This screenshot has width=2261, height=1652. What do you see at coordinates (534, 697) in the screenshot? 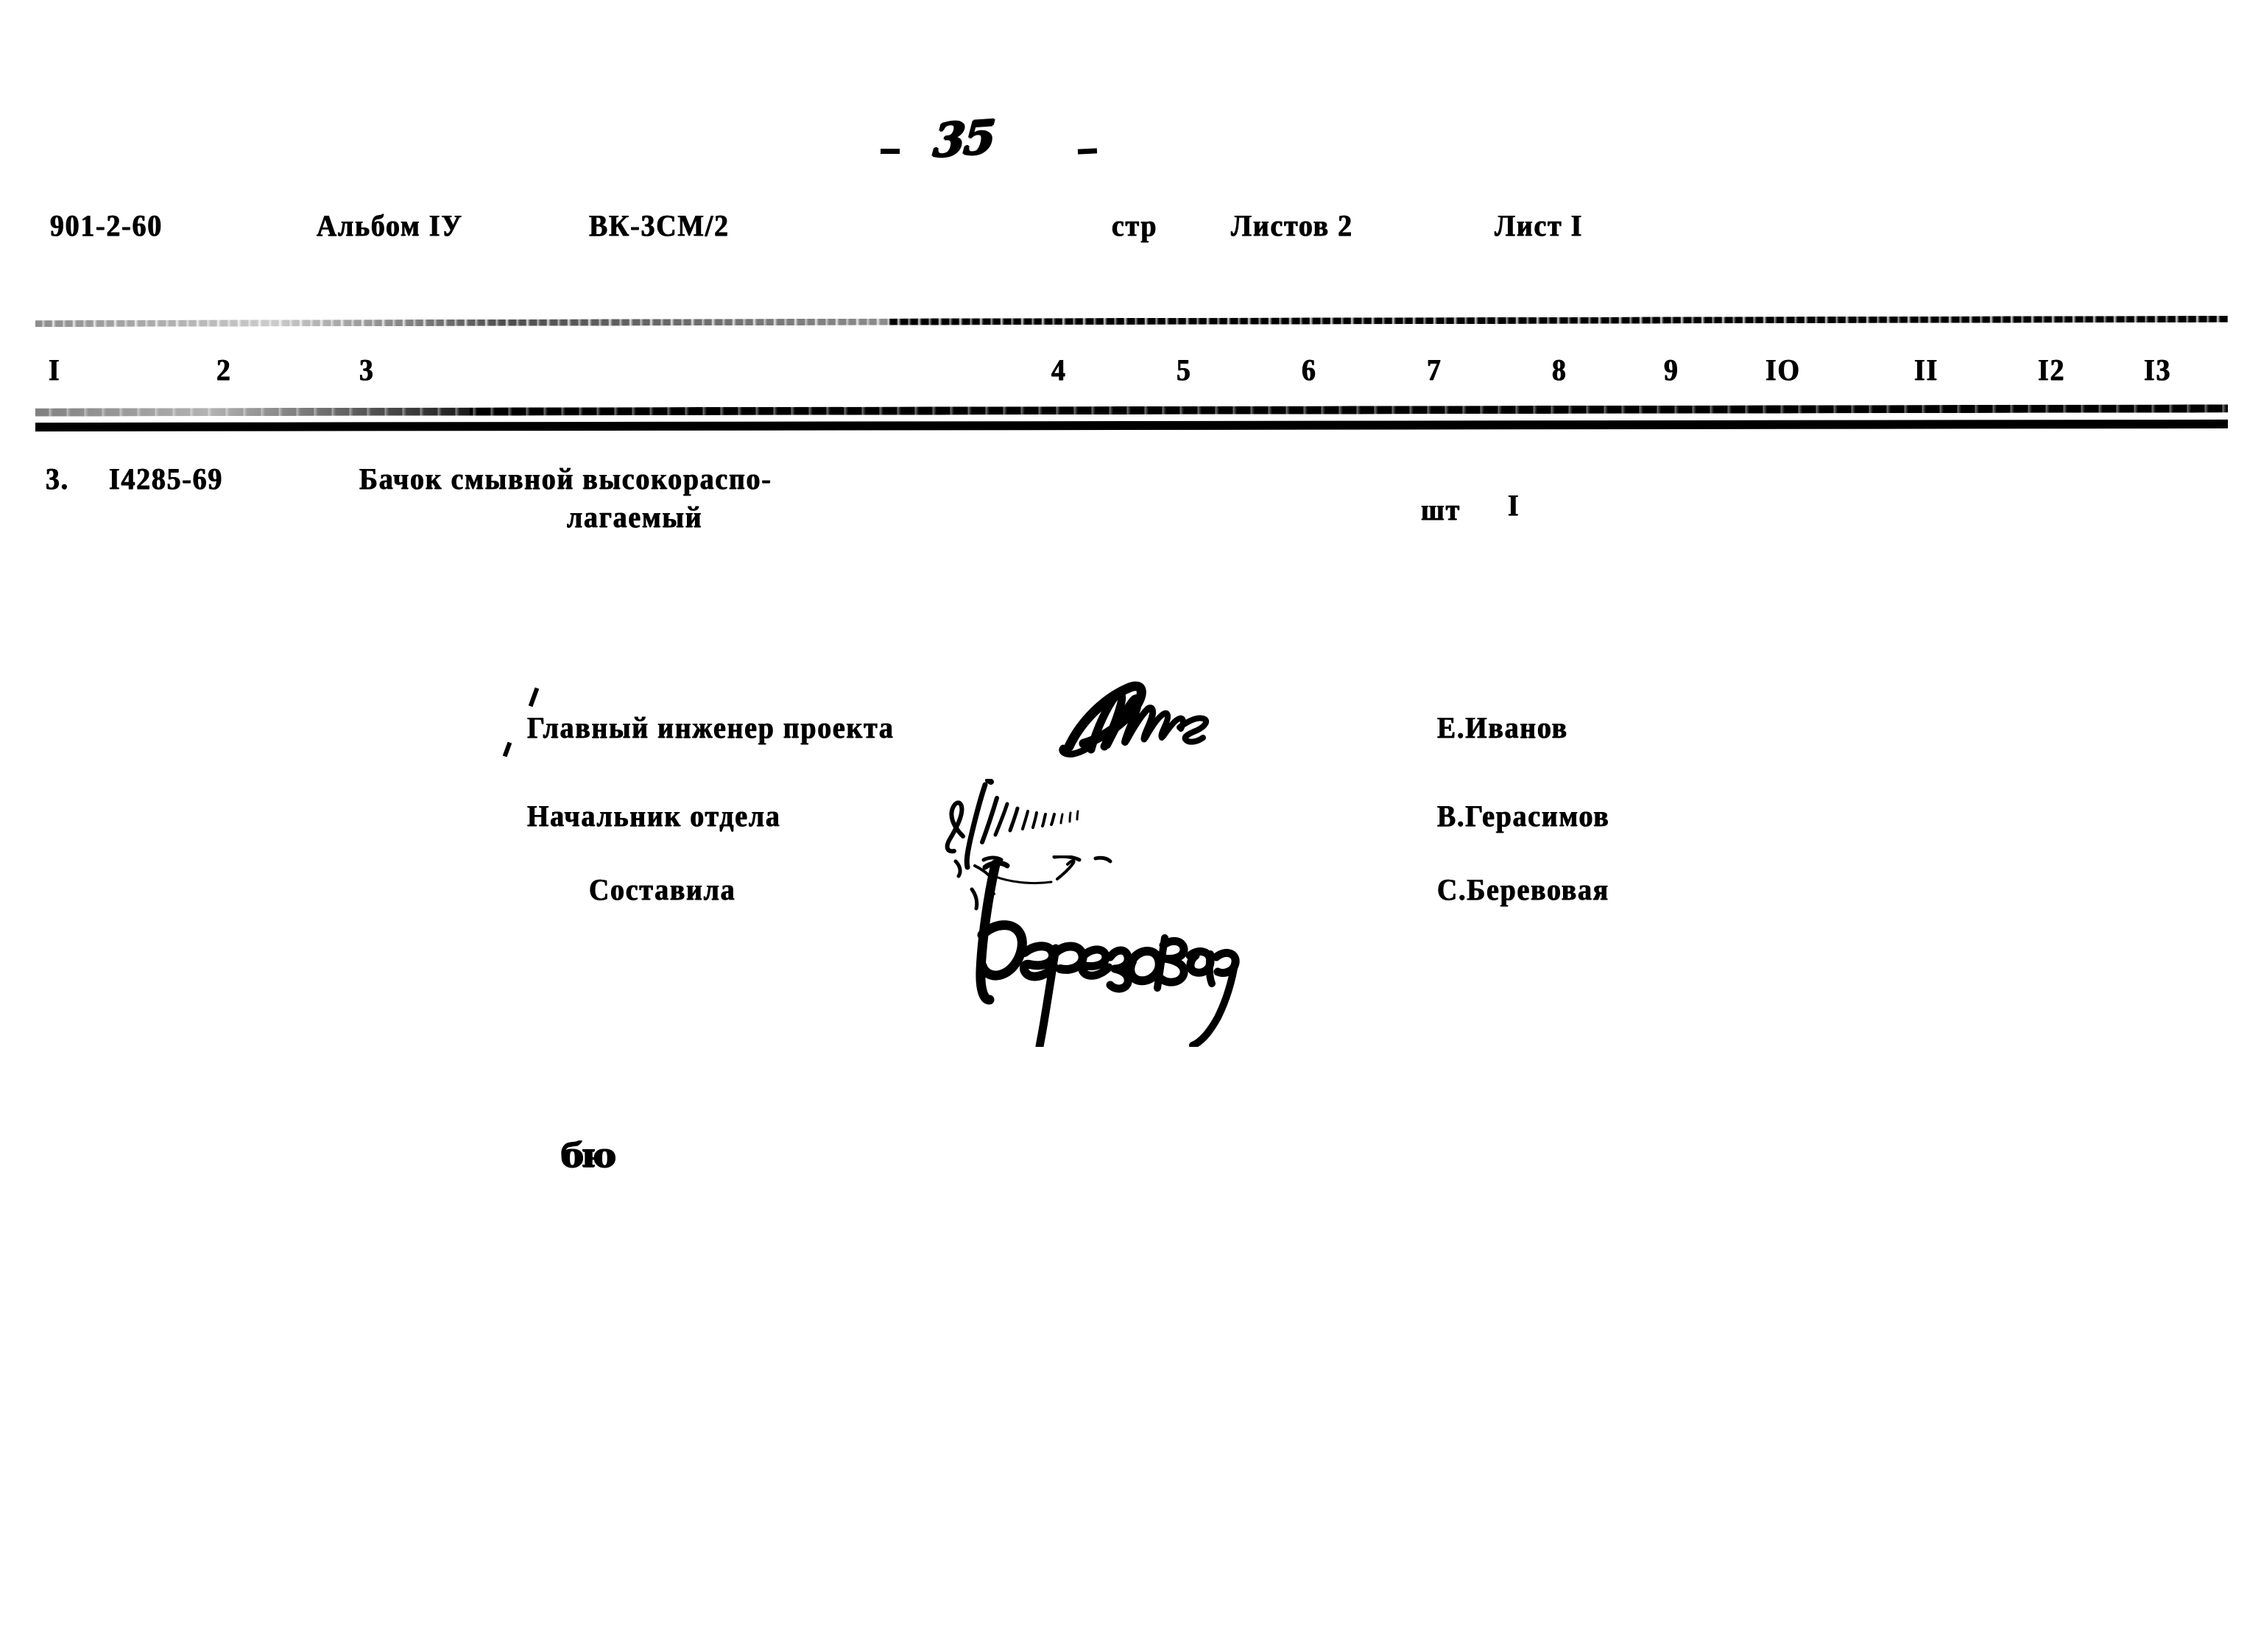
I see `pen-tick-upper-icon` at bounding box center [534, 697].